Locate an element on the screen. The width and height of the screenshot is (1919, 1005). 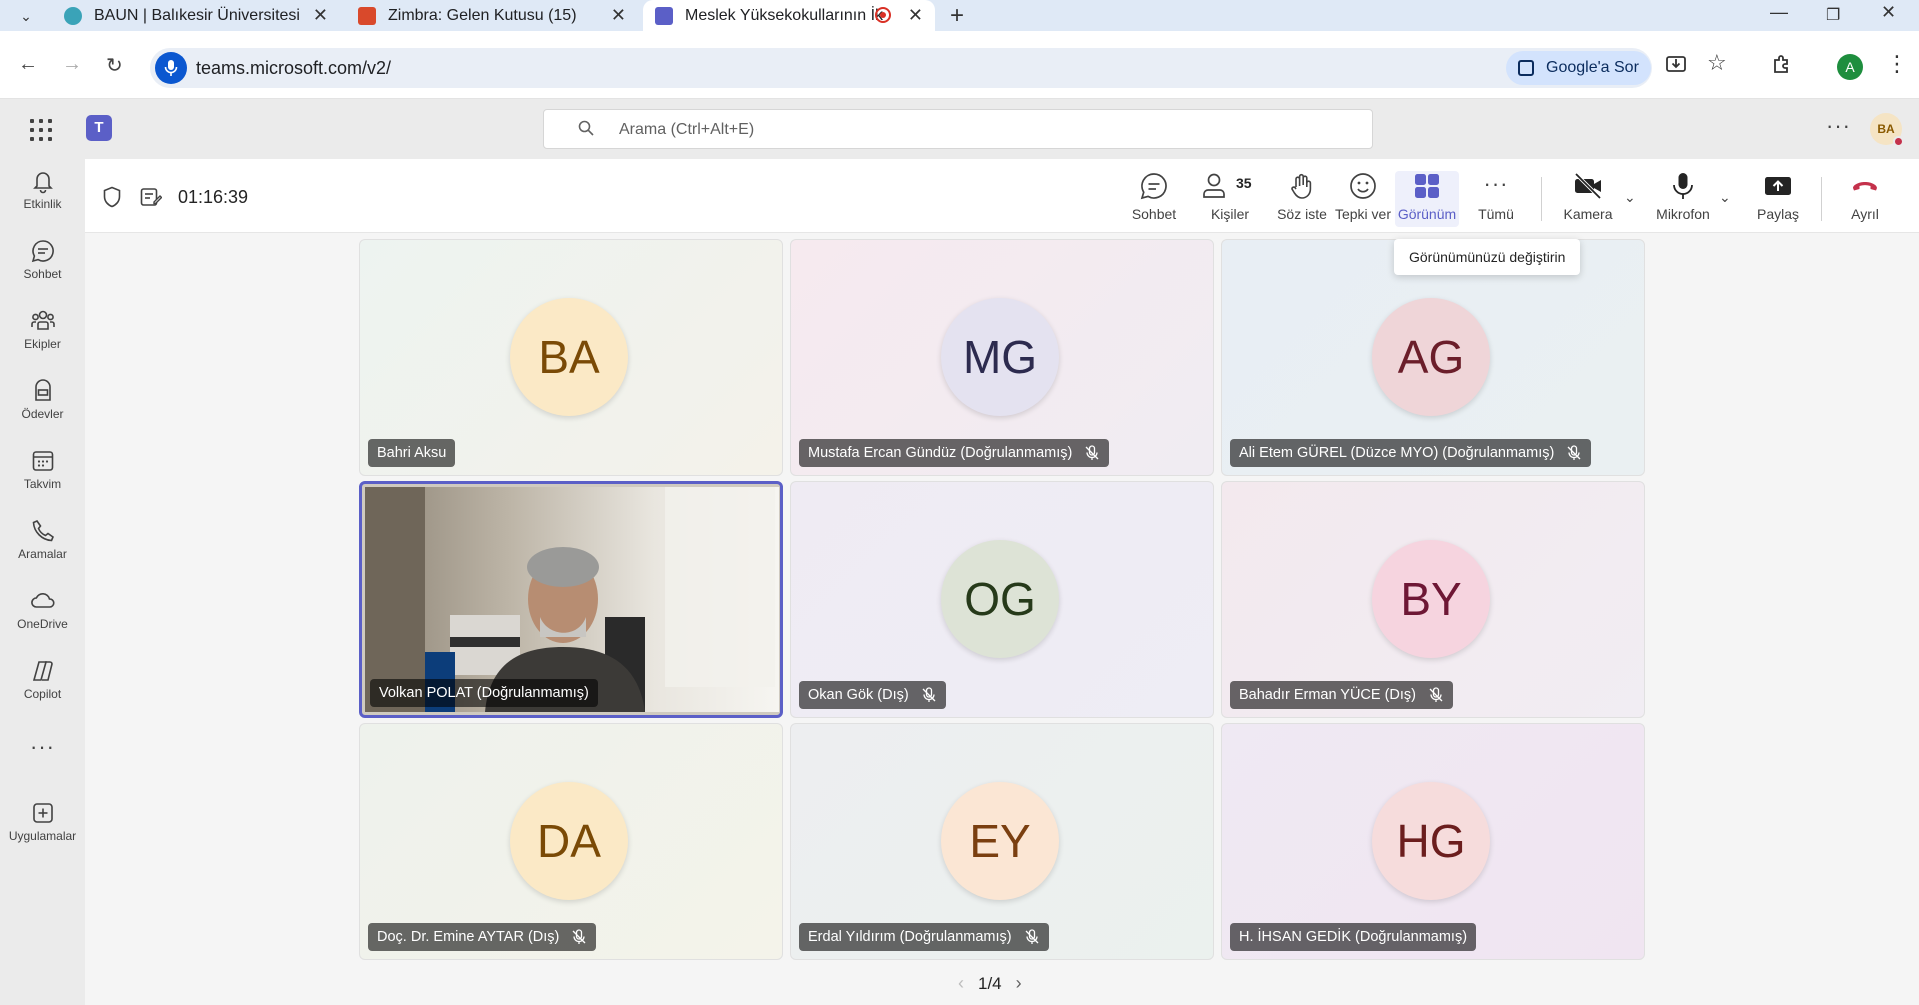
rail-item-copilot: Copilot is located at coordinates (42, 688).